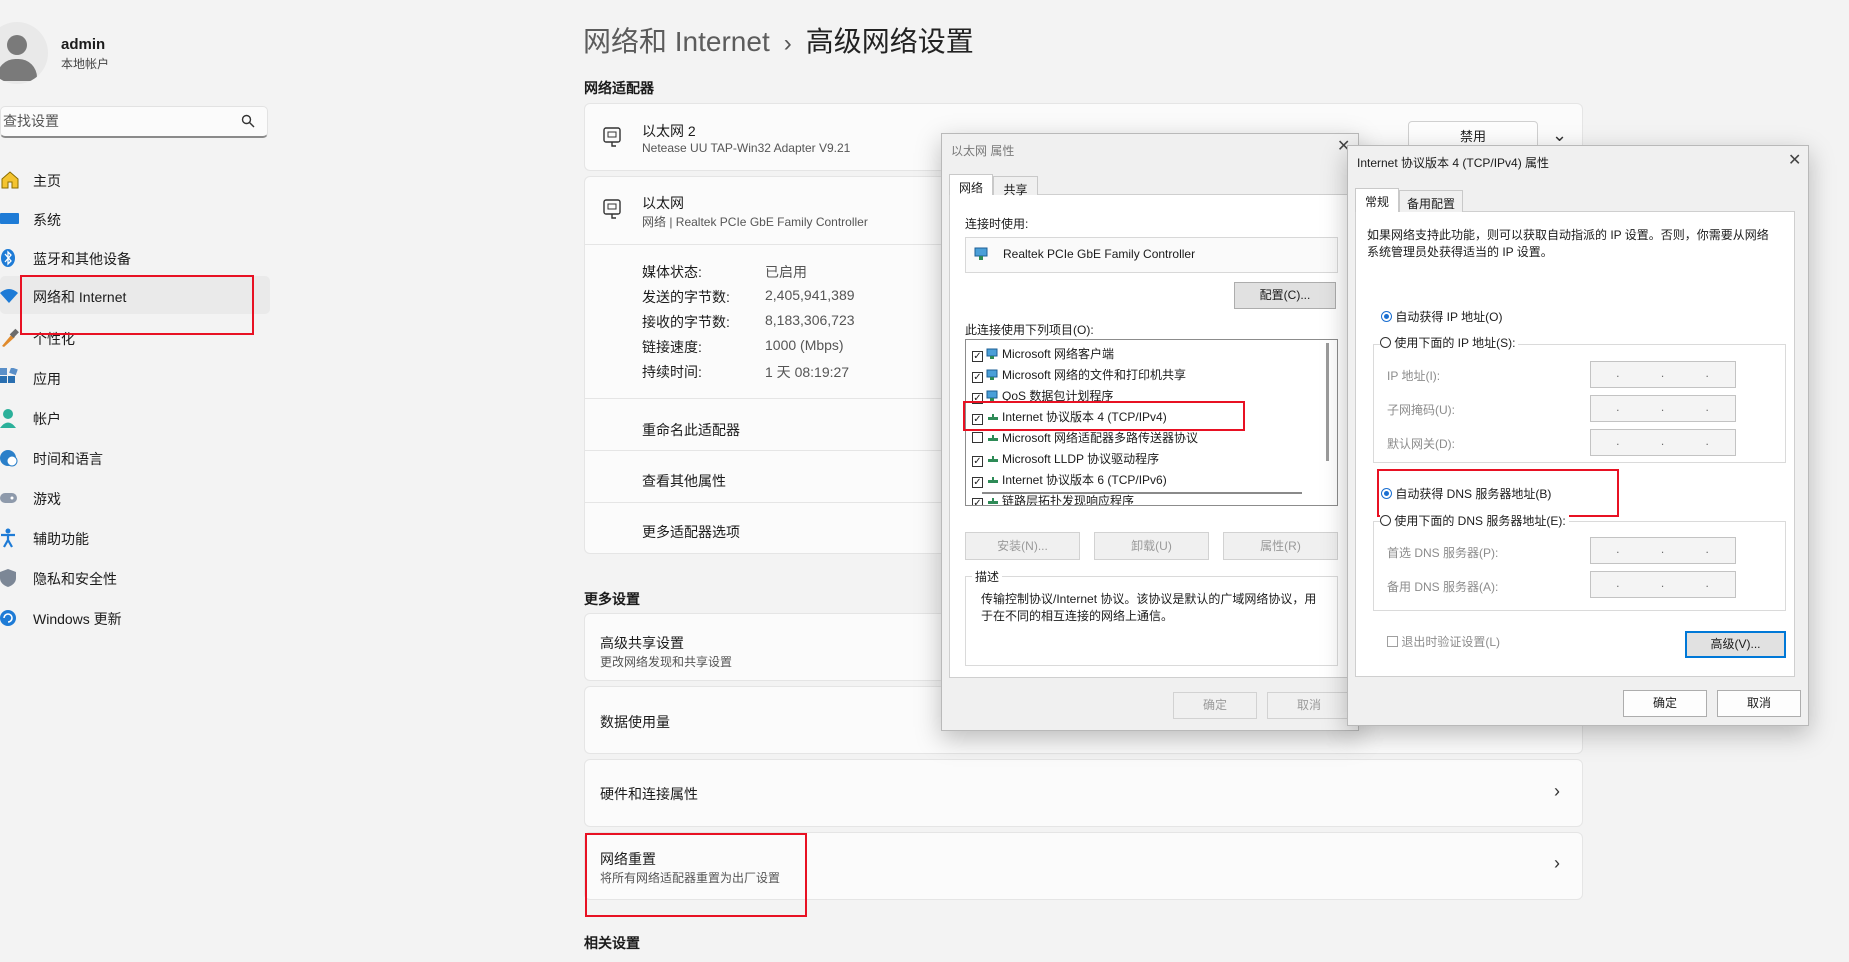  Describe the element at coordinates (1280, 546) in the screenshot. I see `properties-button: 属性(R)` at that location.